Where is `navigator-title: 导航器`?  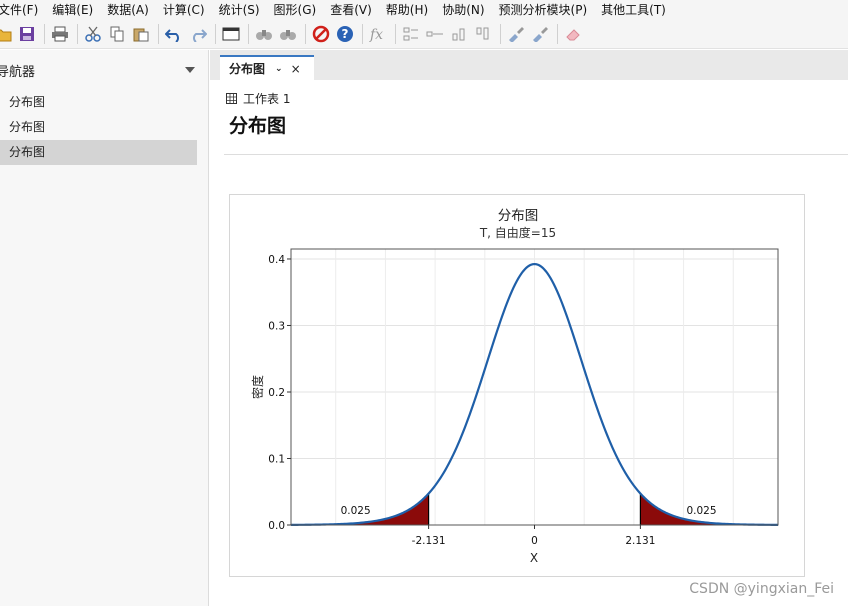 navigator-title: 导航器 is located at coordinates (18, 72).